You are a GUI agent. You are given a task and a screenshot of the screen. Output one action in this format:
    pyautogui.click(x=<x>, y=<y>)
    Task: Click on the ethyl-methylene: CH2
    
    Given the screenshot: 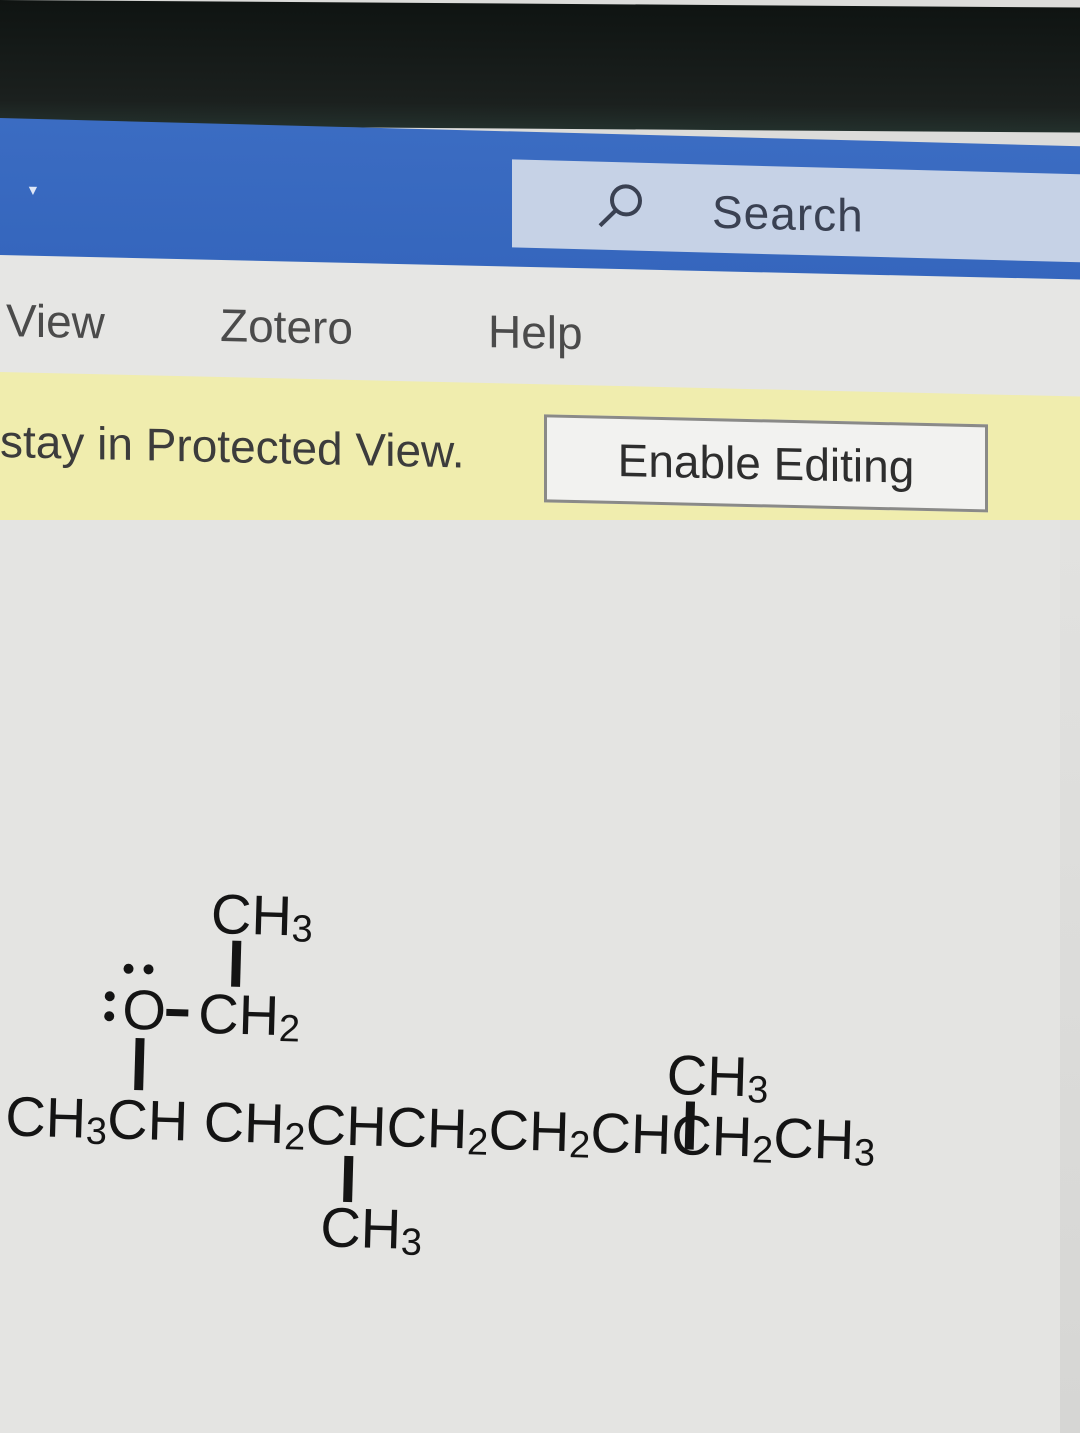 What is the action you would take?
    pyautogui.click(x=249, y=1016)
    